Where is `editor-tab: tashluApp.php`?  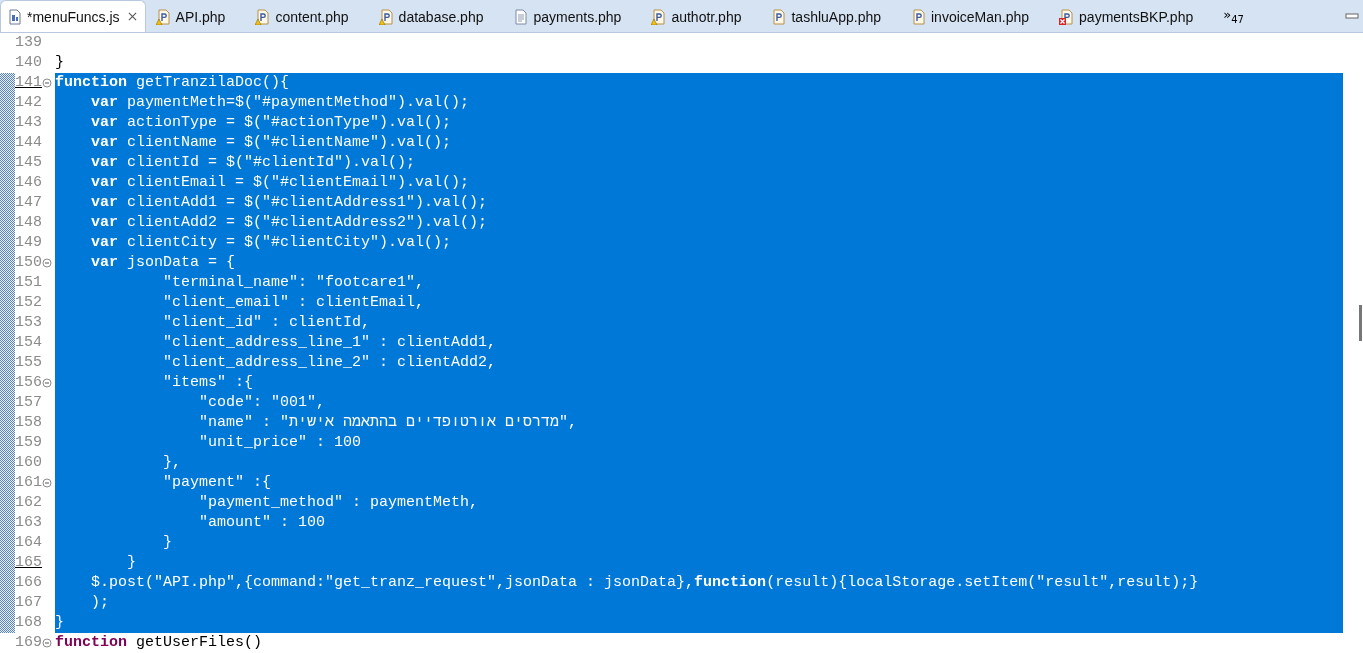
editor-tab: tashluApp.php is located at coordinates (828, 17).